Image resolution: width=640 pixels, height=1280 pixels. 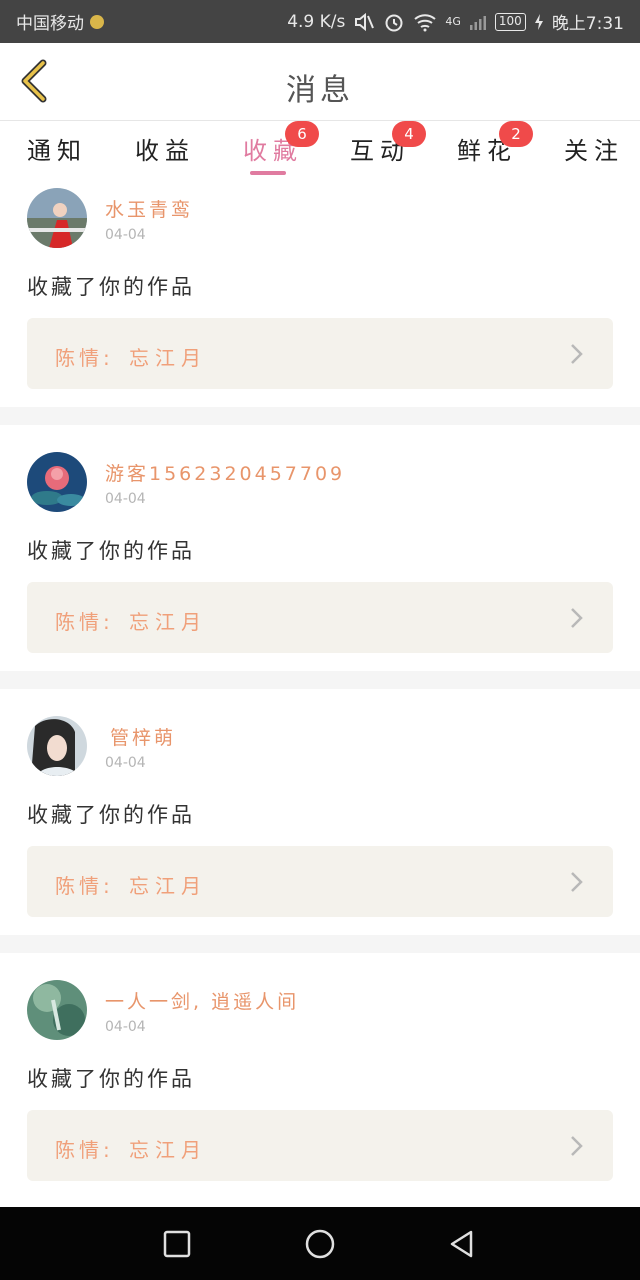 I want to click on home-button, so click(x=320, y=1244).